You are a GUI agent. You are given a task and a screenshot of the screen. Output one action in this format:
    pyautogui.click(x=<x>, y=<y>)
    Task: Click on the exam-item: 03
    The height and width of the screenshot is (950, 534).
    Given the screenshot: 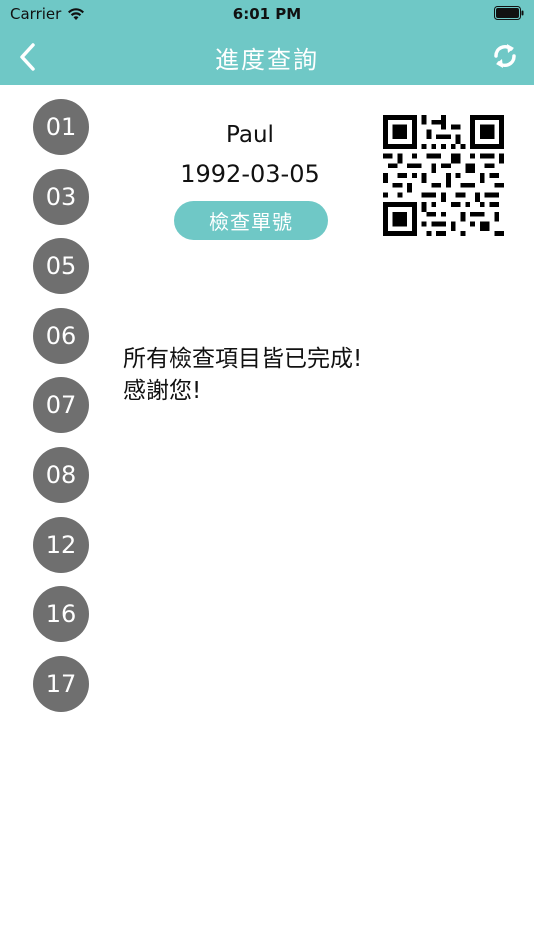 What is the action you would take?
    pyautogui.click(x=61, y=196)
    